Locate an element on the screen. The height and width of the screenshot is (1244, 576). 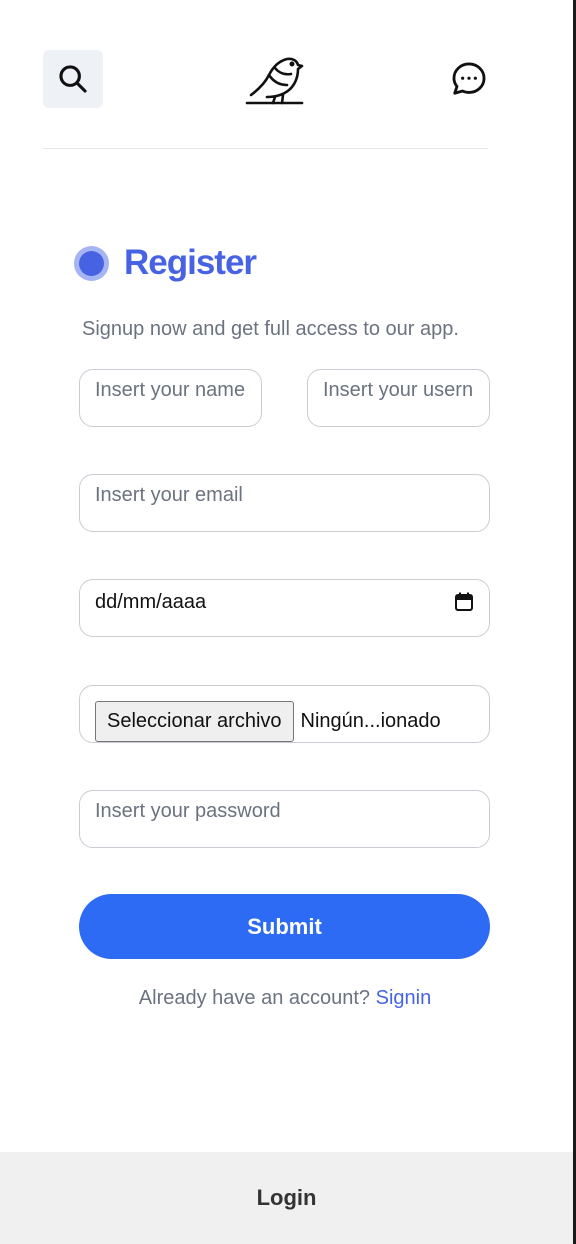
username-input is located at coordinates (398, 398).